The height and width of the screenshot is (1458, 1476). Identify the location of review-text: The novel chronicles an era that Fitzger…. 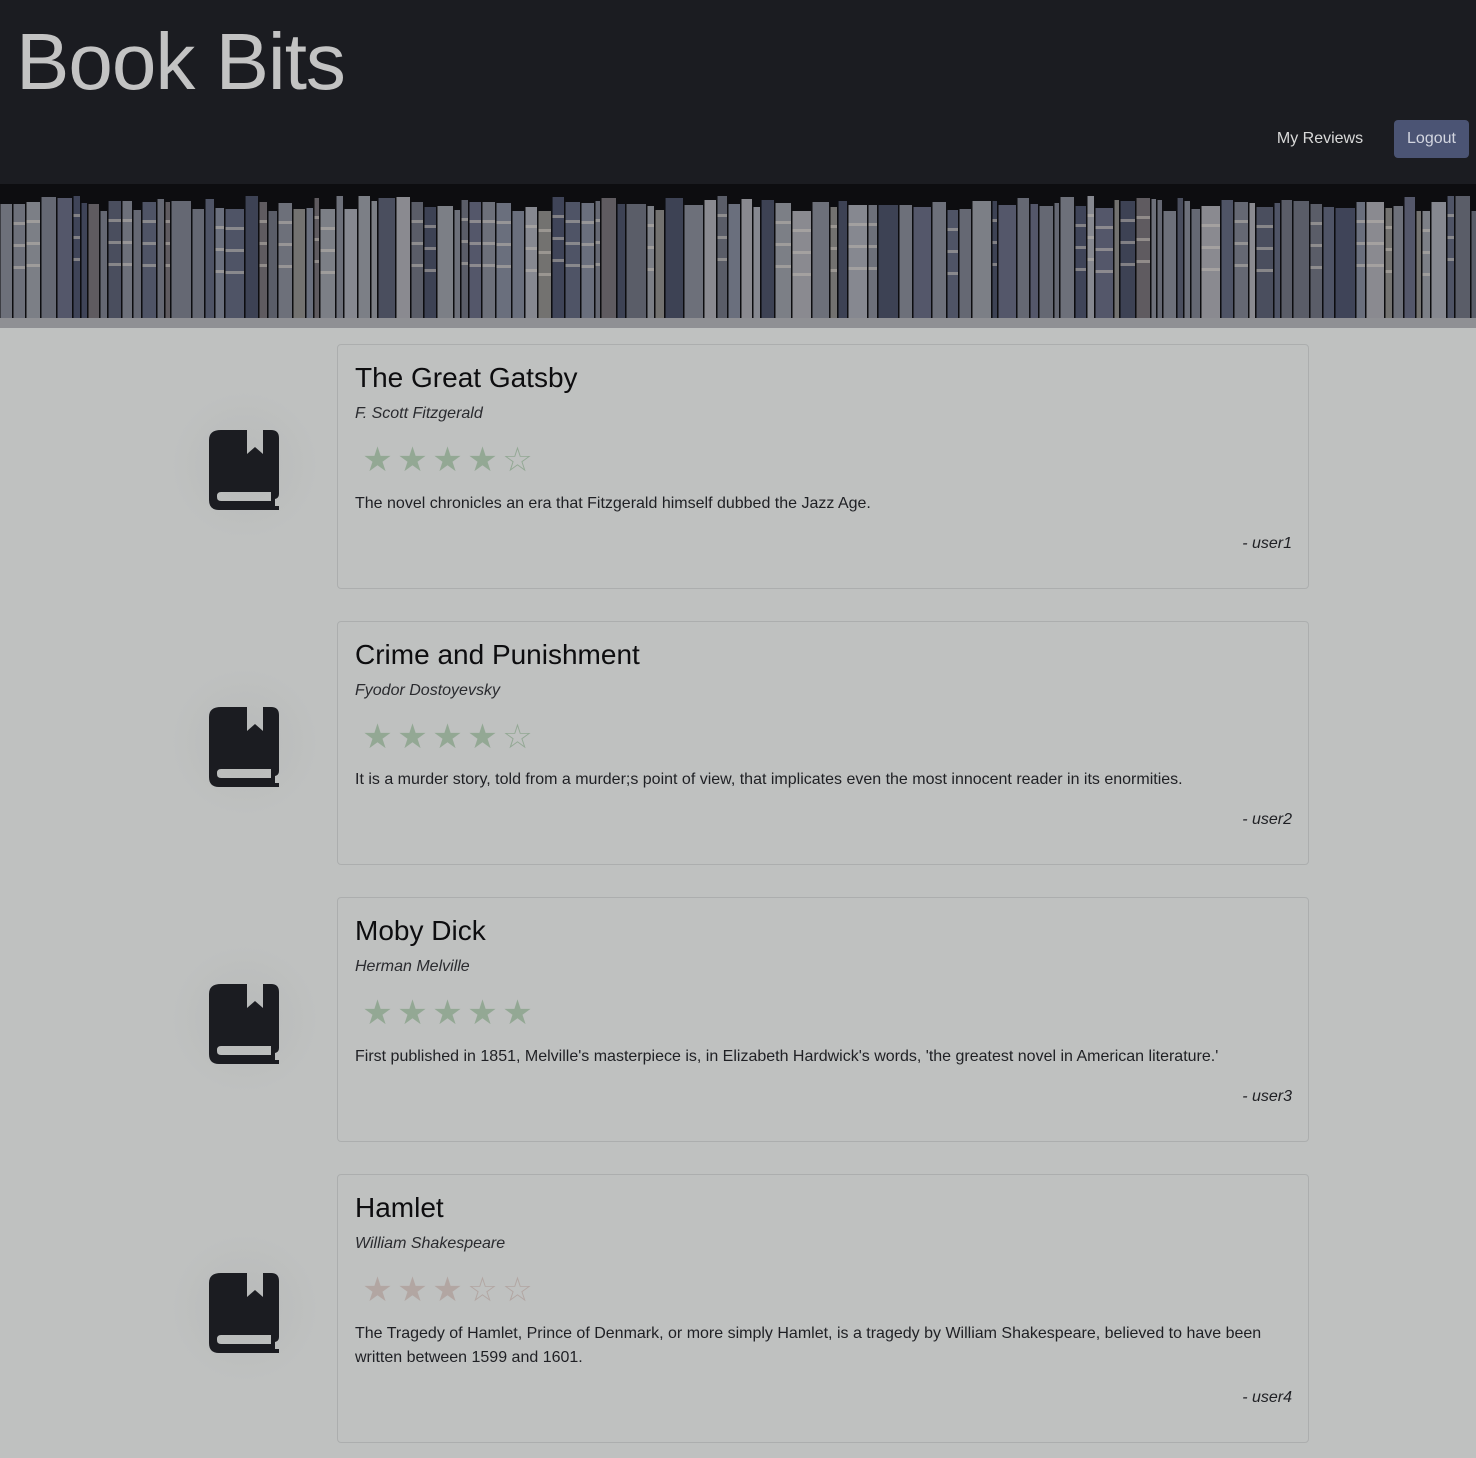
(613, 503).